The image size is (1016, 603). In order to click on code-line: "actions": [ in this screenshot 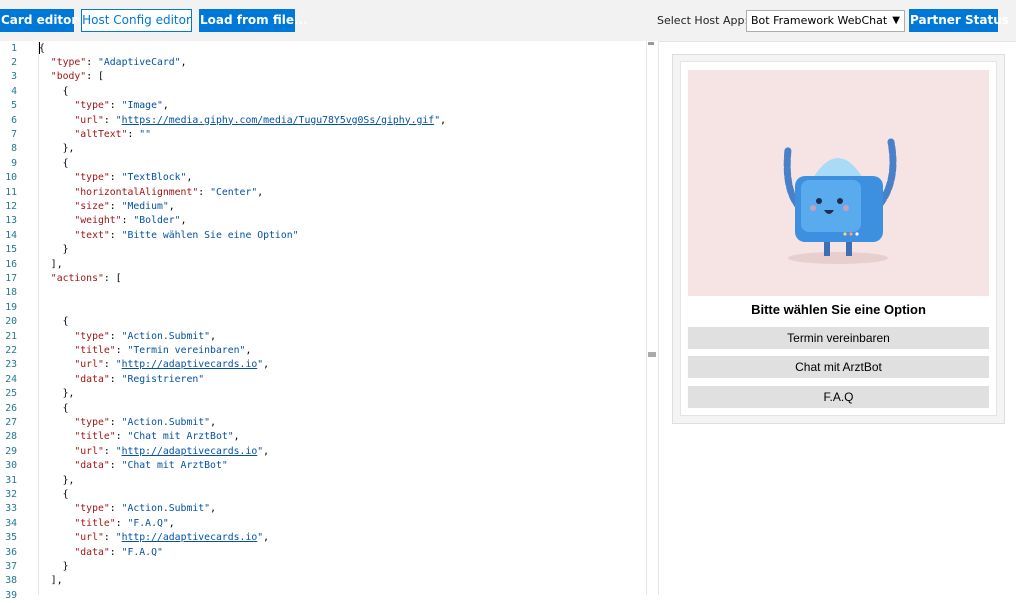, I will do `click(80, 279)`.